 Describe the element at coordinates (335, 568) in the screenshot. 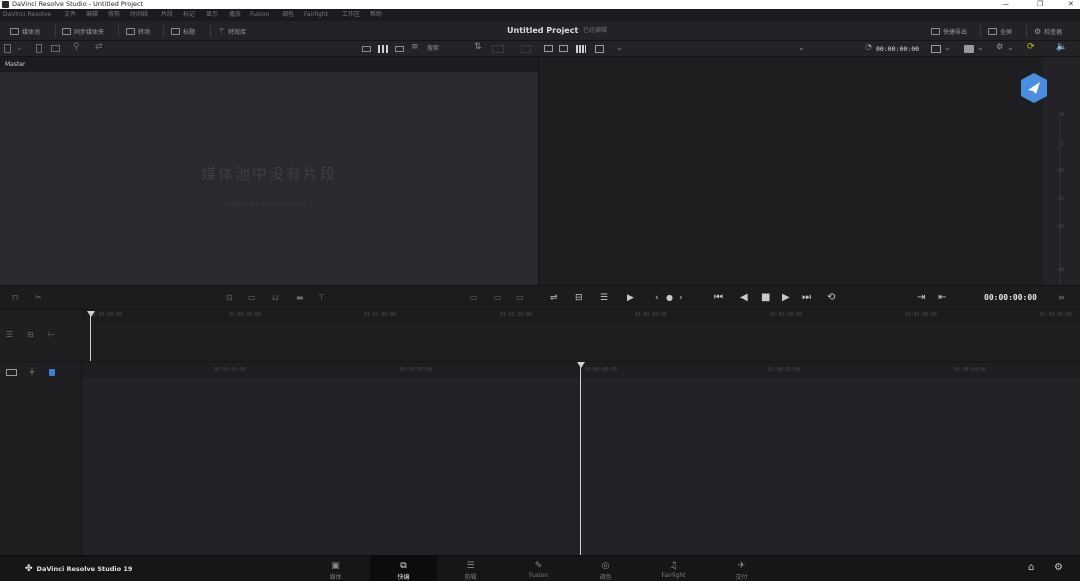

I see `tab-media: ▣ 媒体` at that location.